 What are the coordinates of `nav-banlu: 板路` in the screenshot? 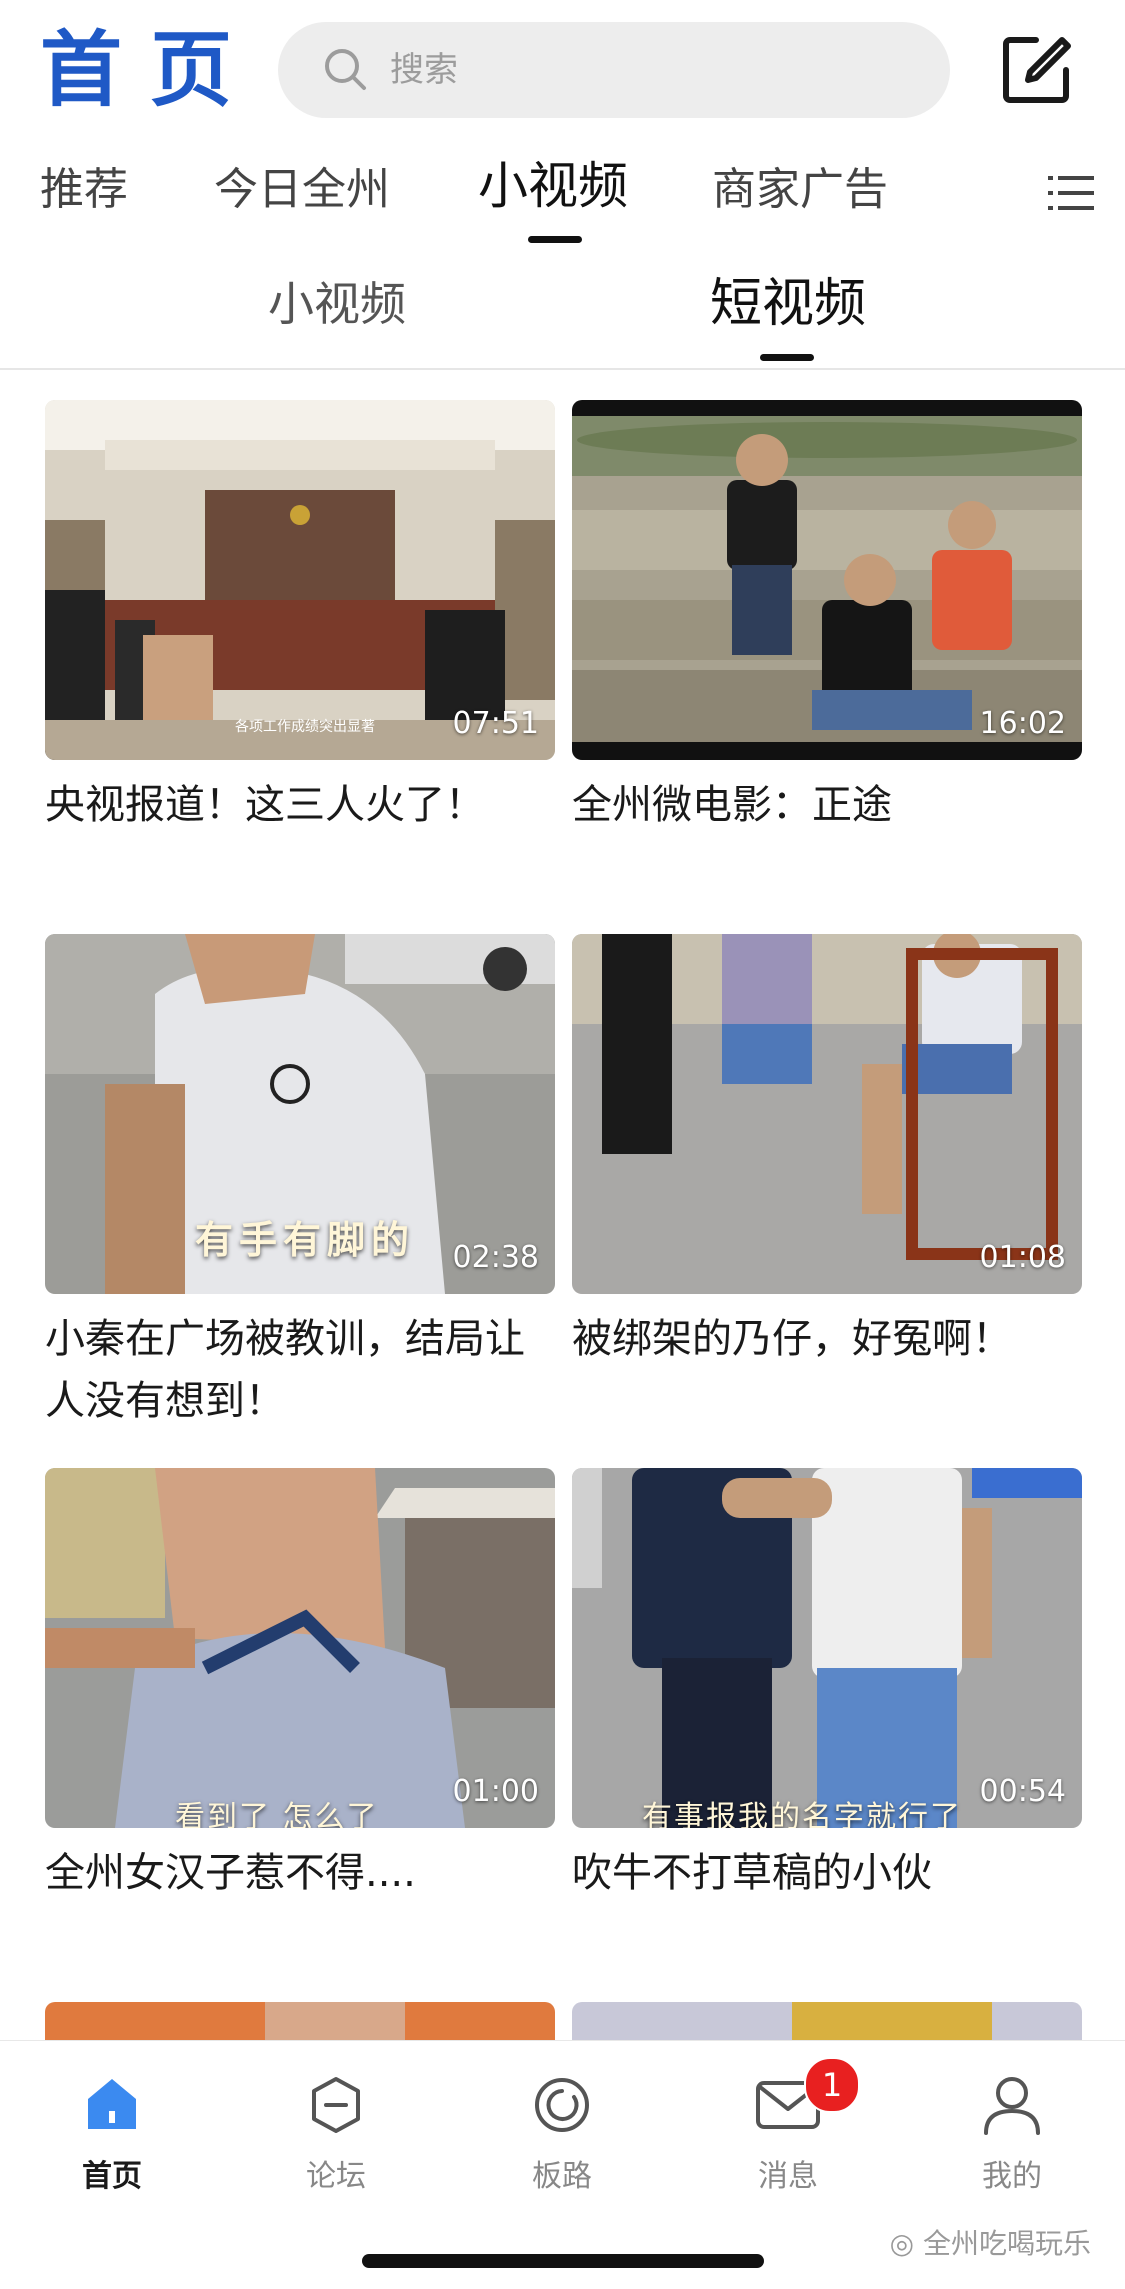 It's located at (562, 2132).